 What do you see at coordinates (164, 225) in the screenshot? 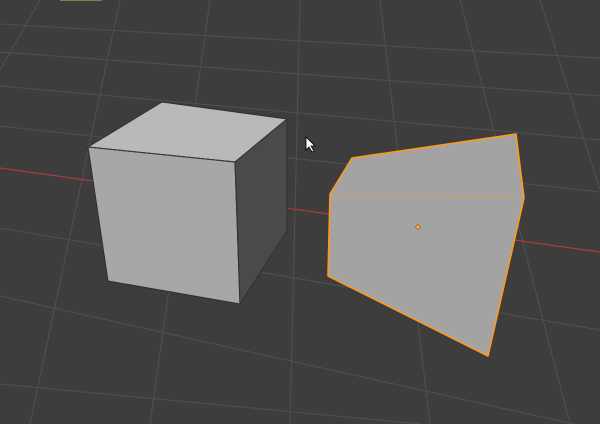
I see `cube-front-face` at bounding box center [164, 225].